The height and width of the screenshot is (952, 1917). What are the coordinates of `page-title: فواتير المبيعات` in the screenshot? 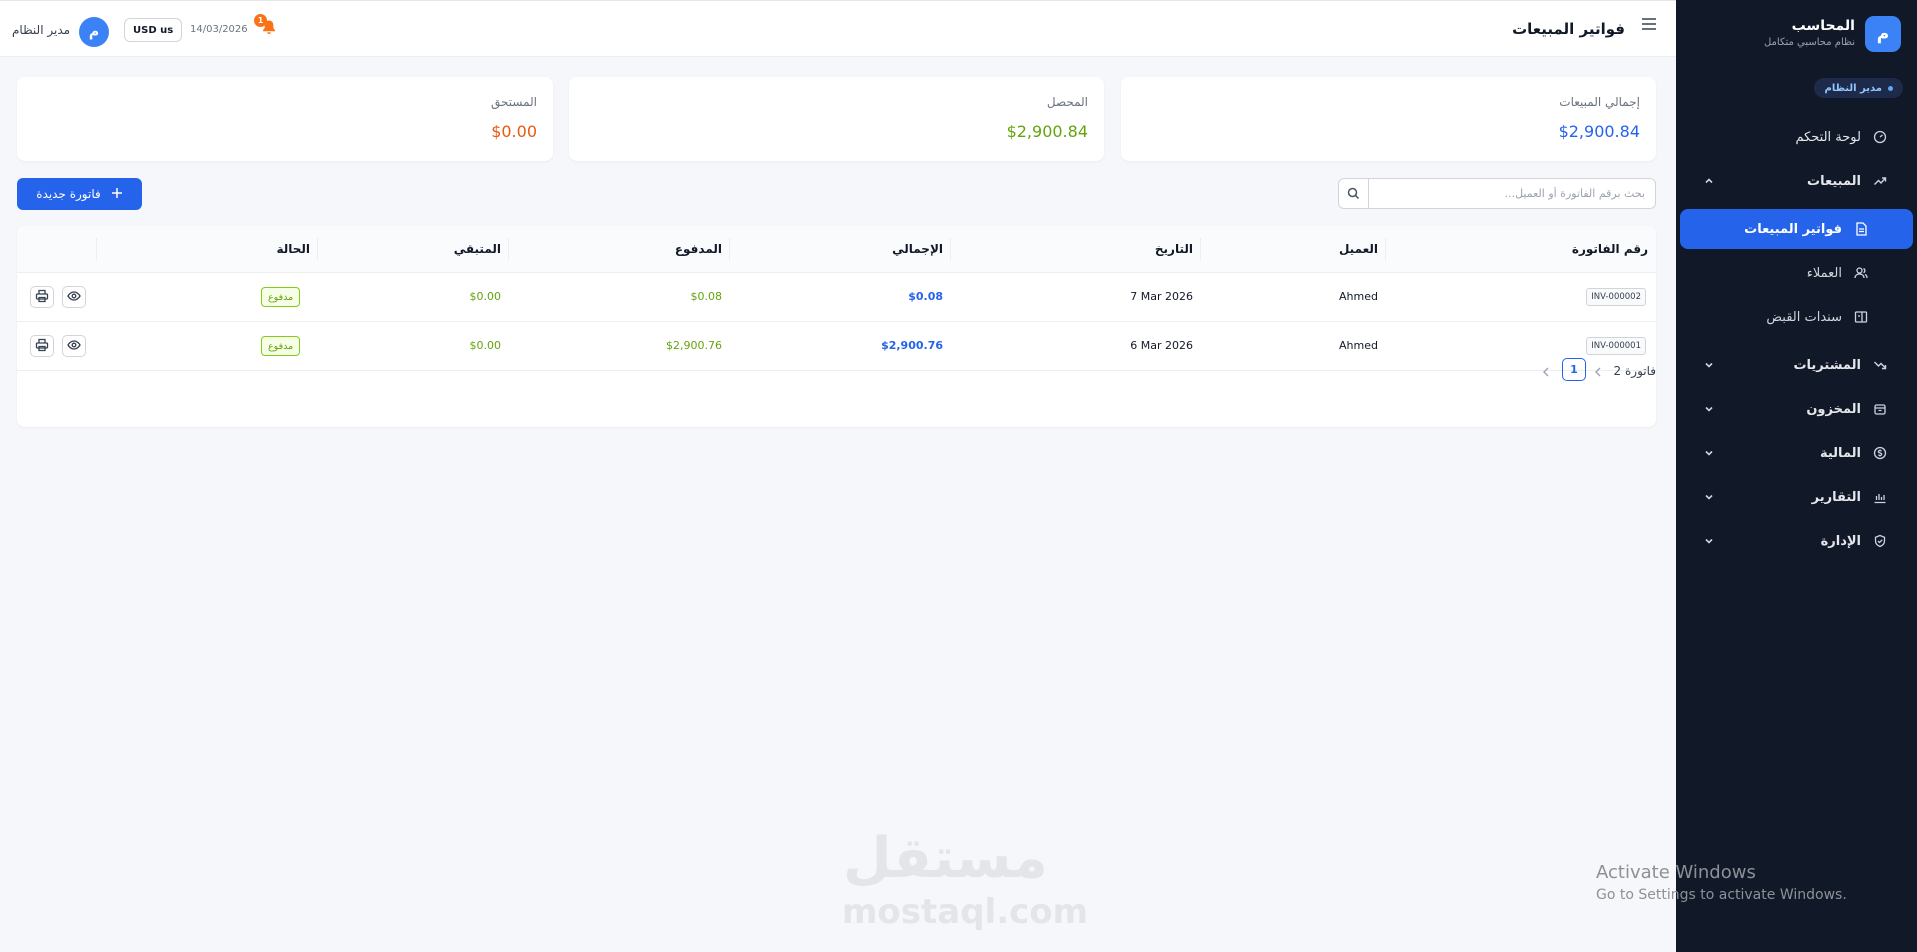 It's located at (1568, 29).